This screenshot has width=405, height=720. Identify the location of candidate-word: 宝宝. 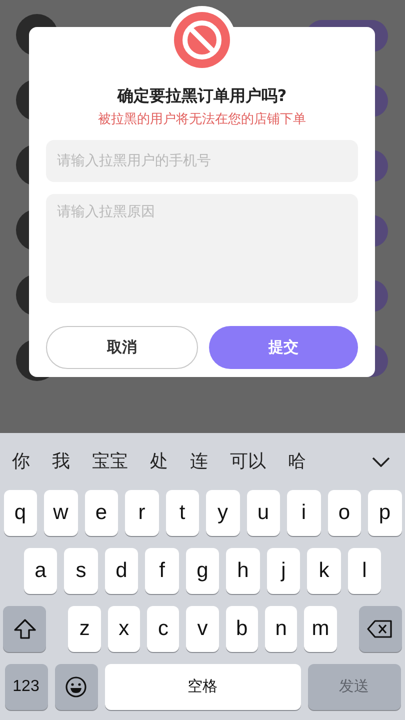
(110, 461).